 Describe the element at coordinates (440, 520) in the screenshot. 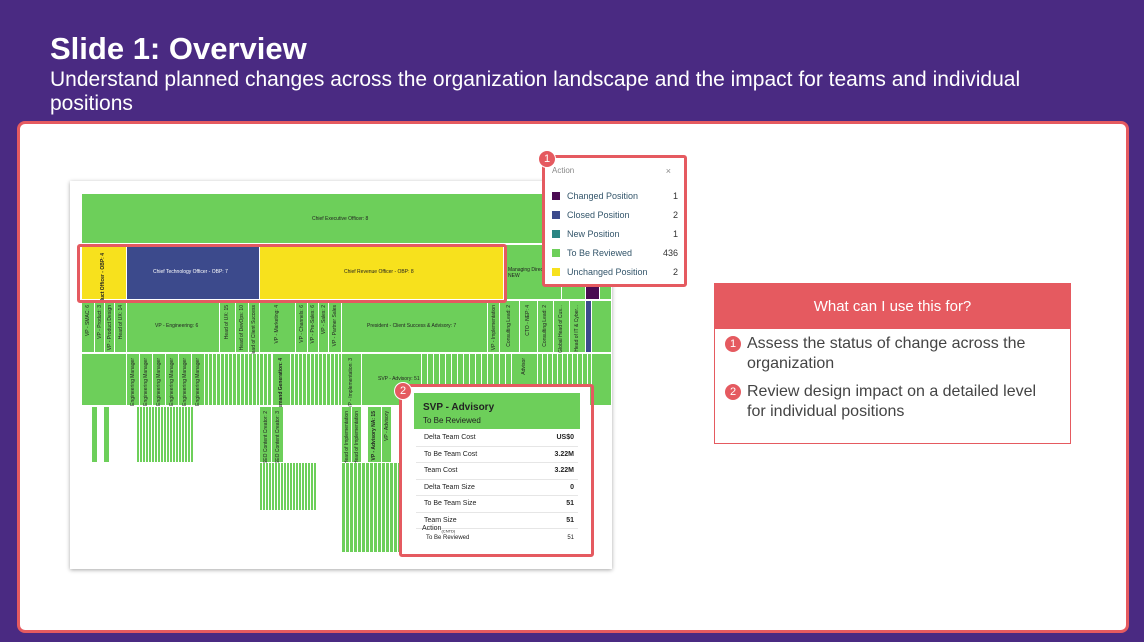

I see `metric-label: Team Size` at that location.